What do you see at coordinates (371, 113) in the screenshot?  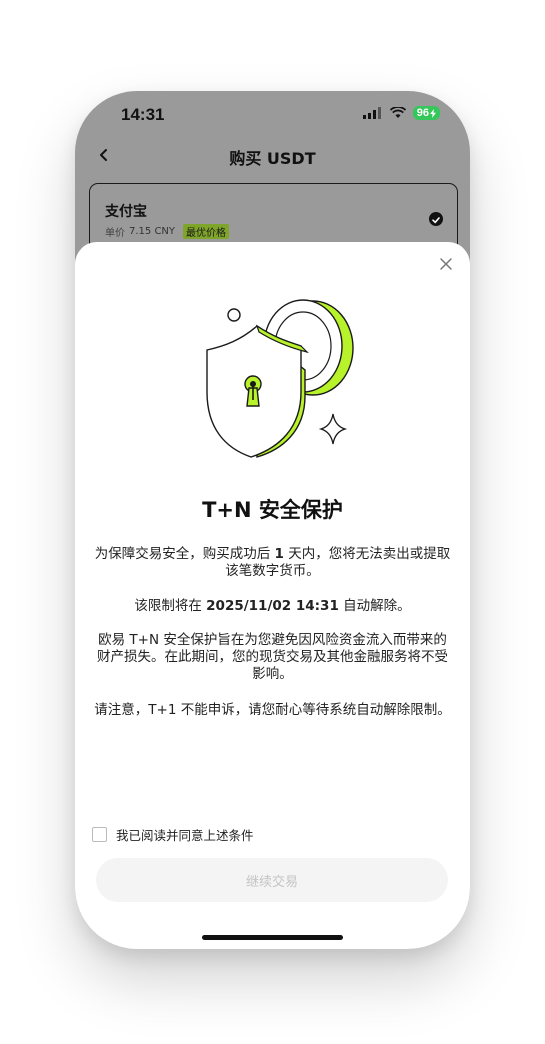 I see `signal-icon` at bounding box center [371, 113].